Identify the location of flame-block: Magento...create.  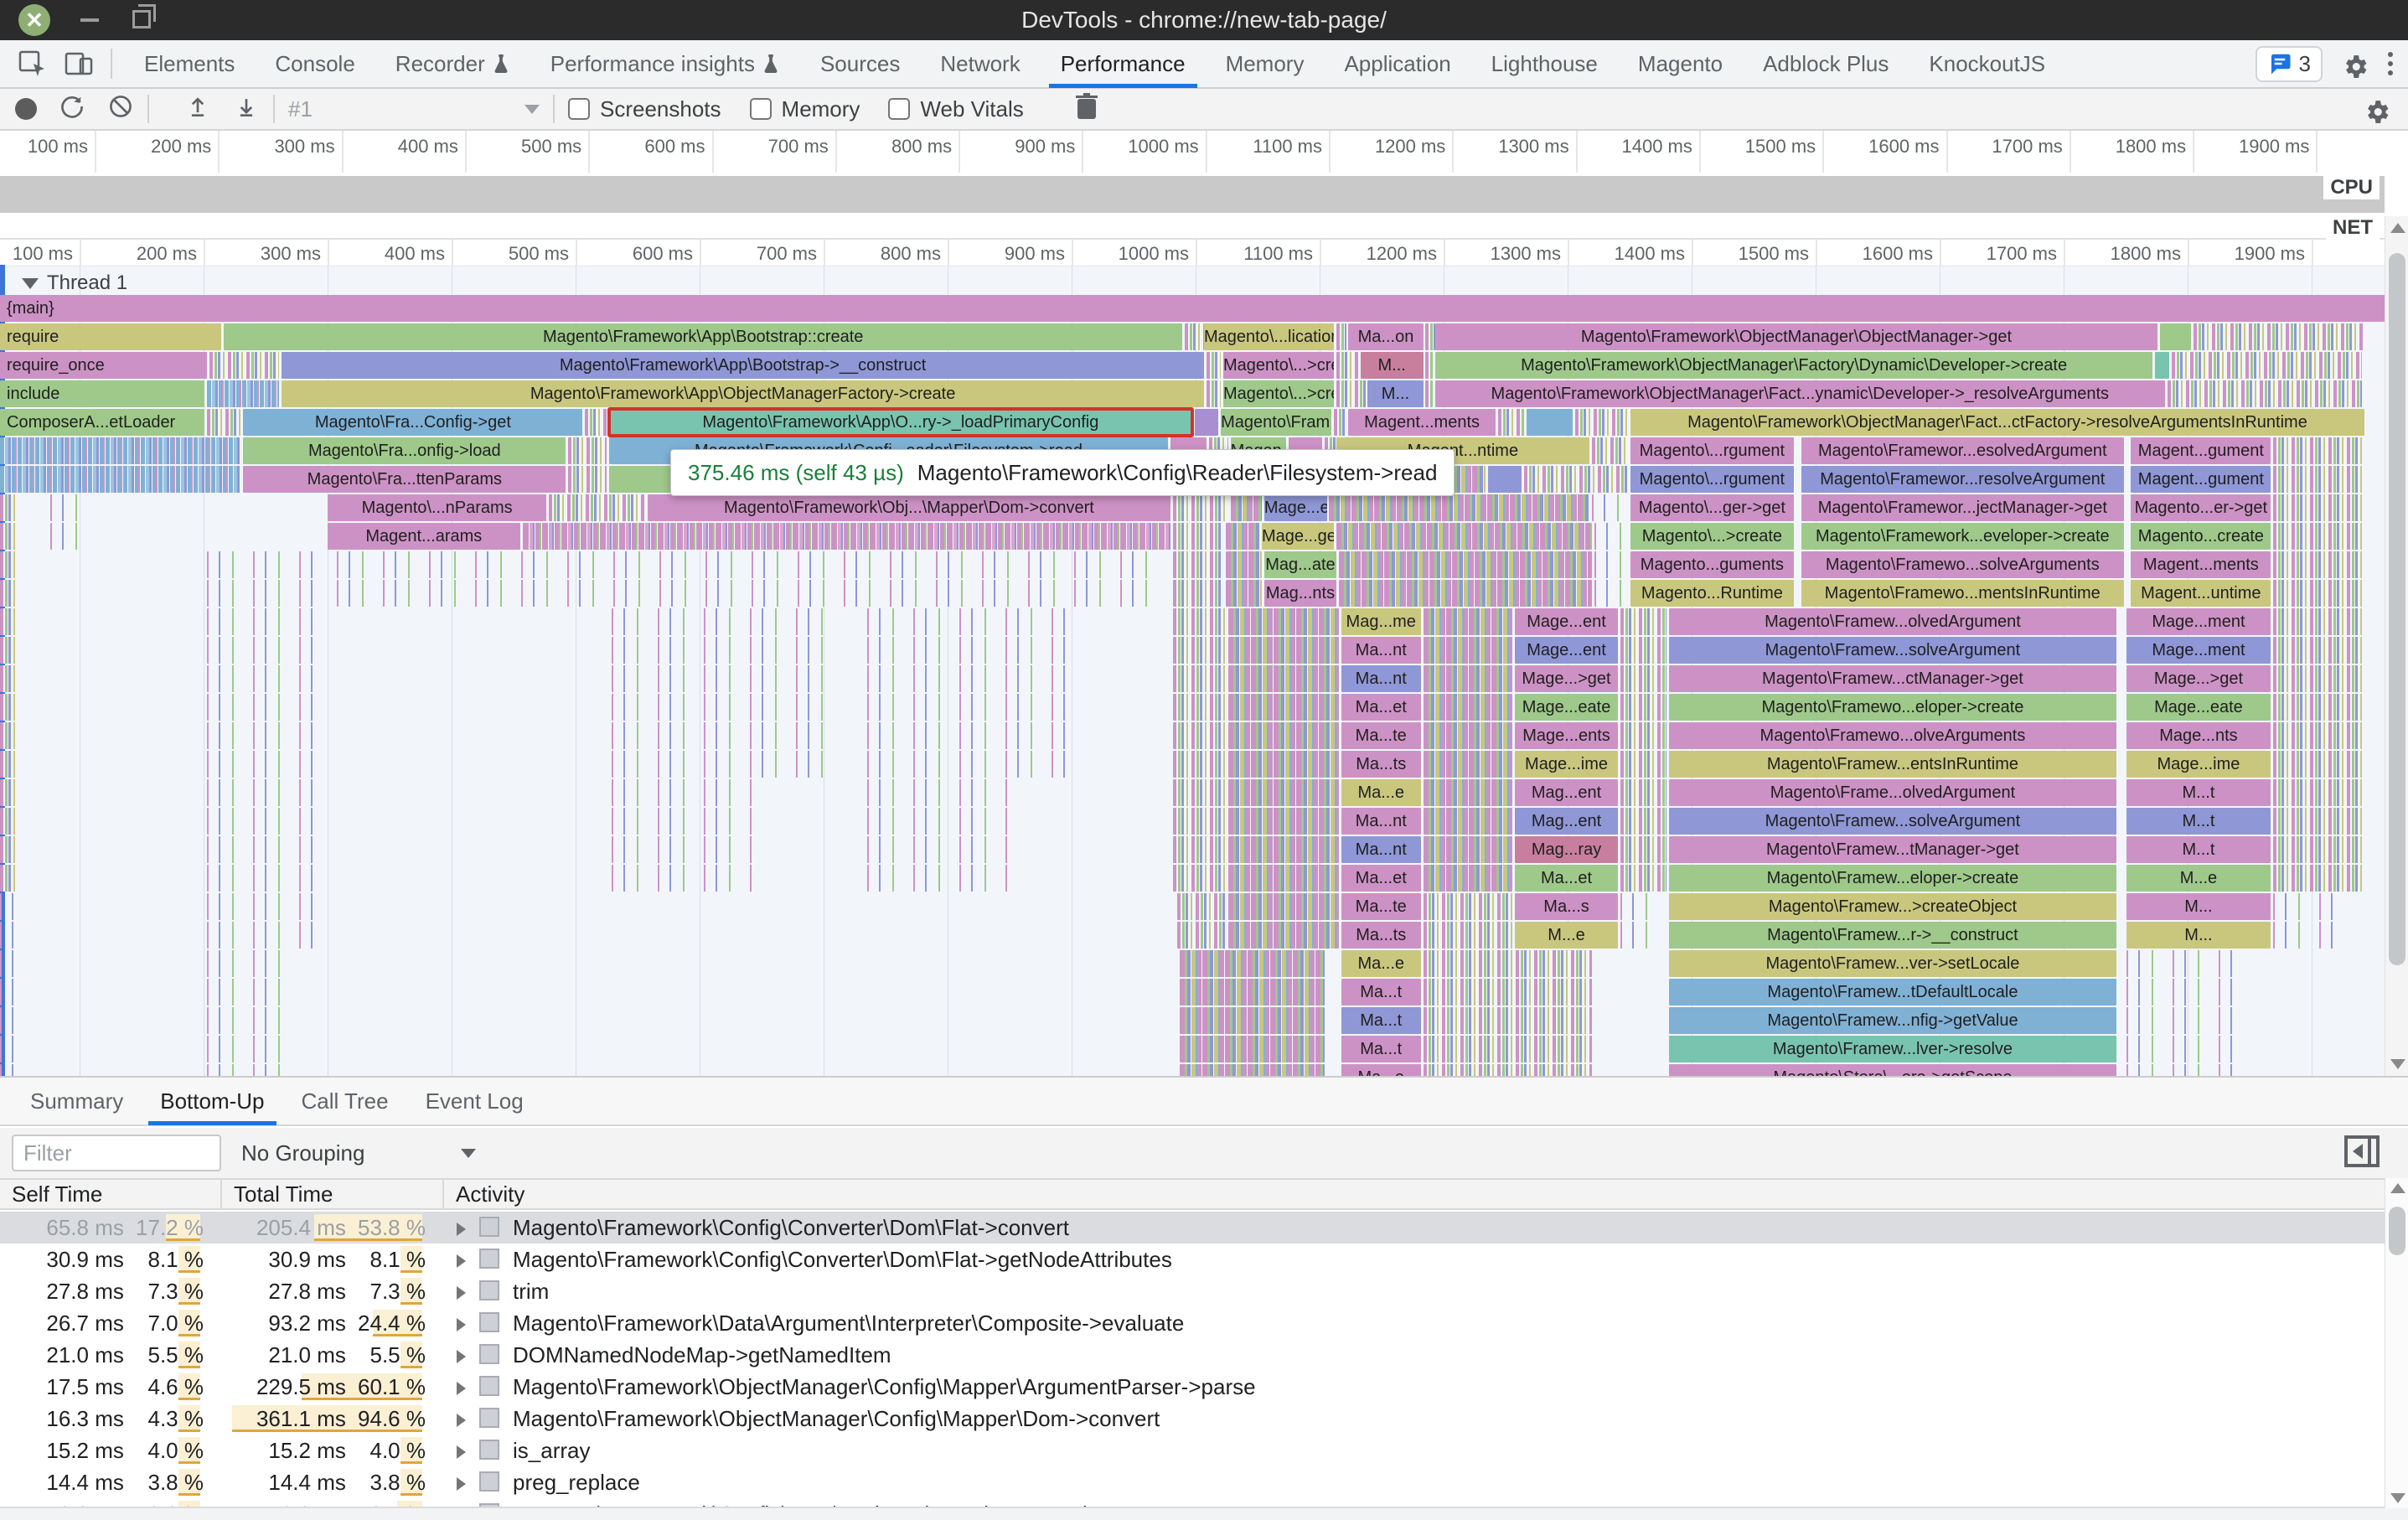
(2201, 536).